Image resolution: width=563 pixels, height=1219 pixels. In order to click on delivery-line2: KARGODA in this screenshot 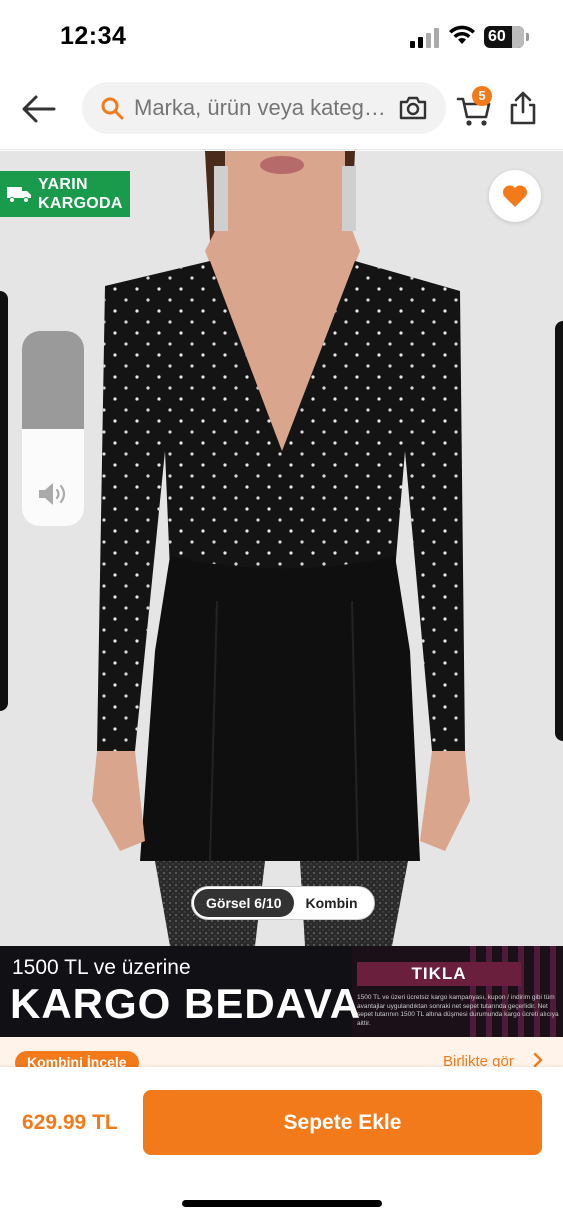, I will do `click(80, 203)`.